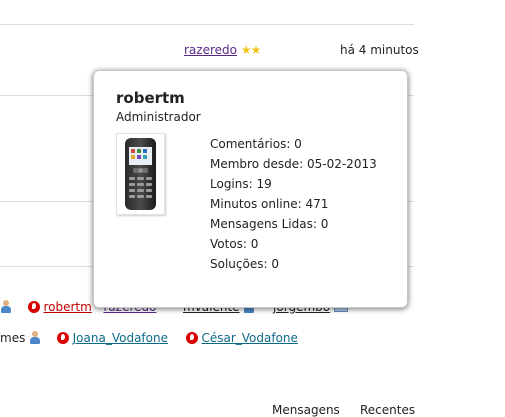 This screenshot has width=505, height=417. I want to click on stat-messages-read: Mensagens Lidas: 0, so click(269, 224).